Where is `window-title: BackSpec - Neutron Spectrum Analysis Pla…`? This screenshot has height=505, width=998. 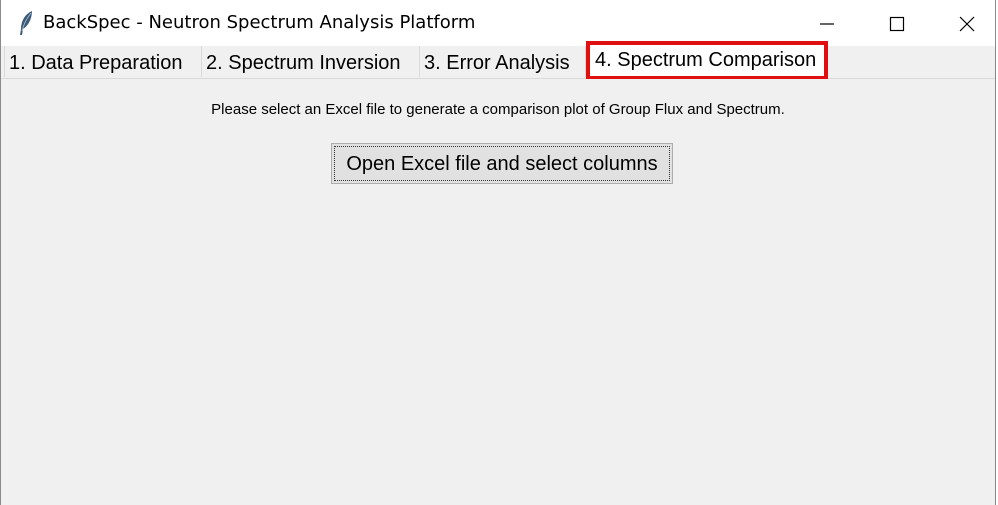 window-title: BackSpec - Neutron Spectrum Analysis Pla… is located at coordinates (259, 22).